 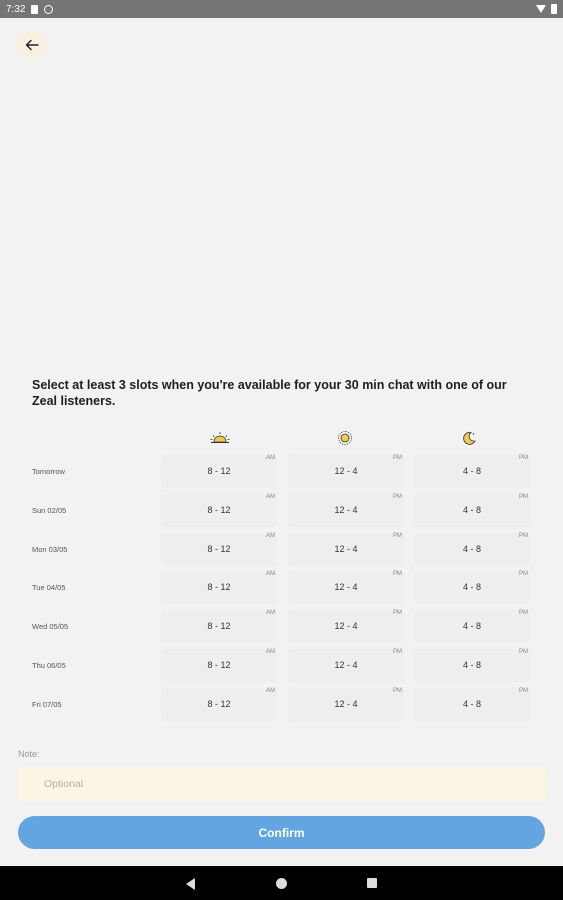 What do you see at coordinates (190, 884) in the screenshot?
I see `nav-back-icon` at bounding box center [190, 884].